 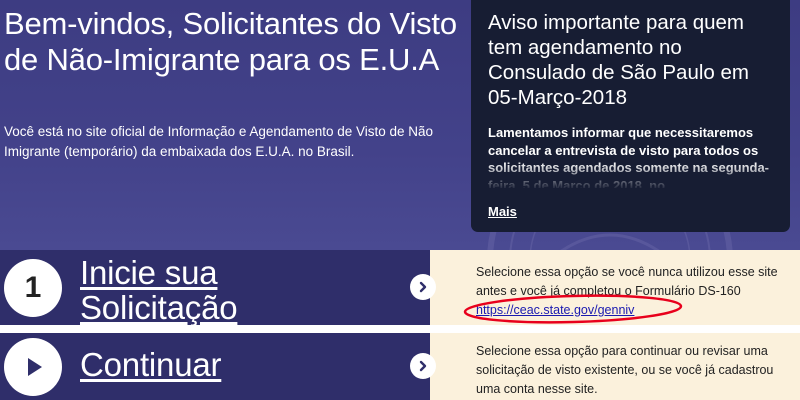 I want to click on row-divider, so click(x=400, y=329).